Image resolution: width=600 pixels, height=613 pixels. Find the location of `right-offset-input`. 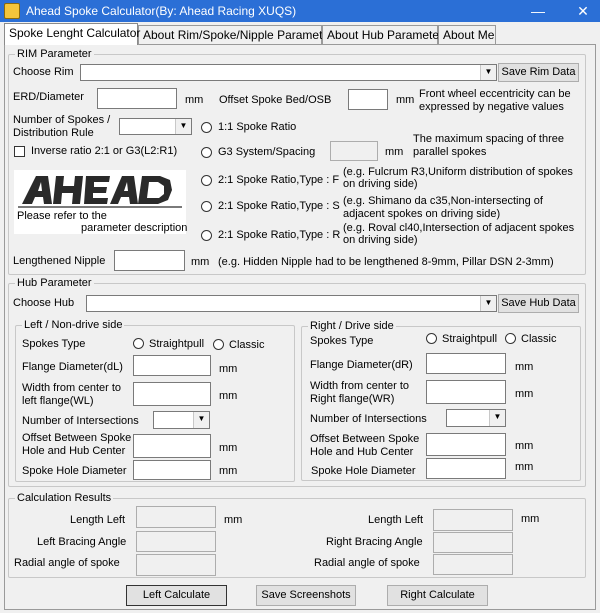

right-offset-input is located at coordinates (466, 444).